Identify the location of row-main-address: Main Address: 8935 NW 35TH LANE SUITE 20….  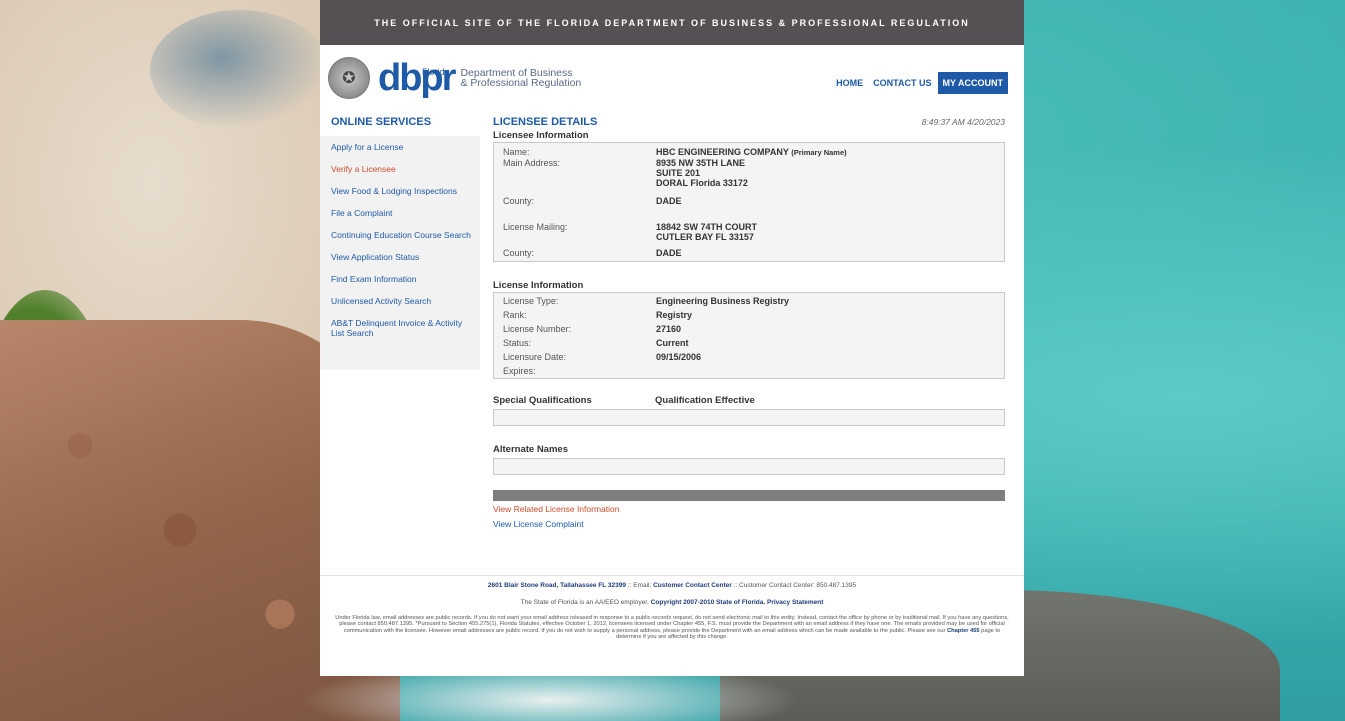
(749, 173).